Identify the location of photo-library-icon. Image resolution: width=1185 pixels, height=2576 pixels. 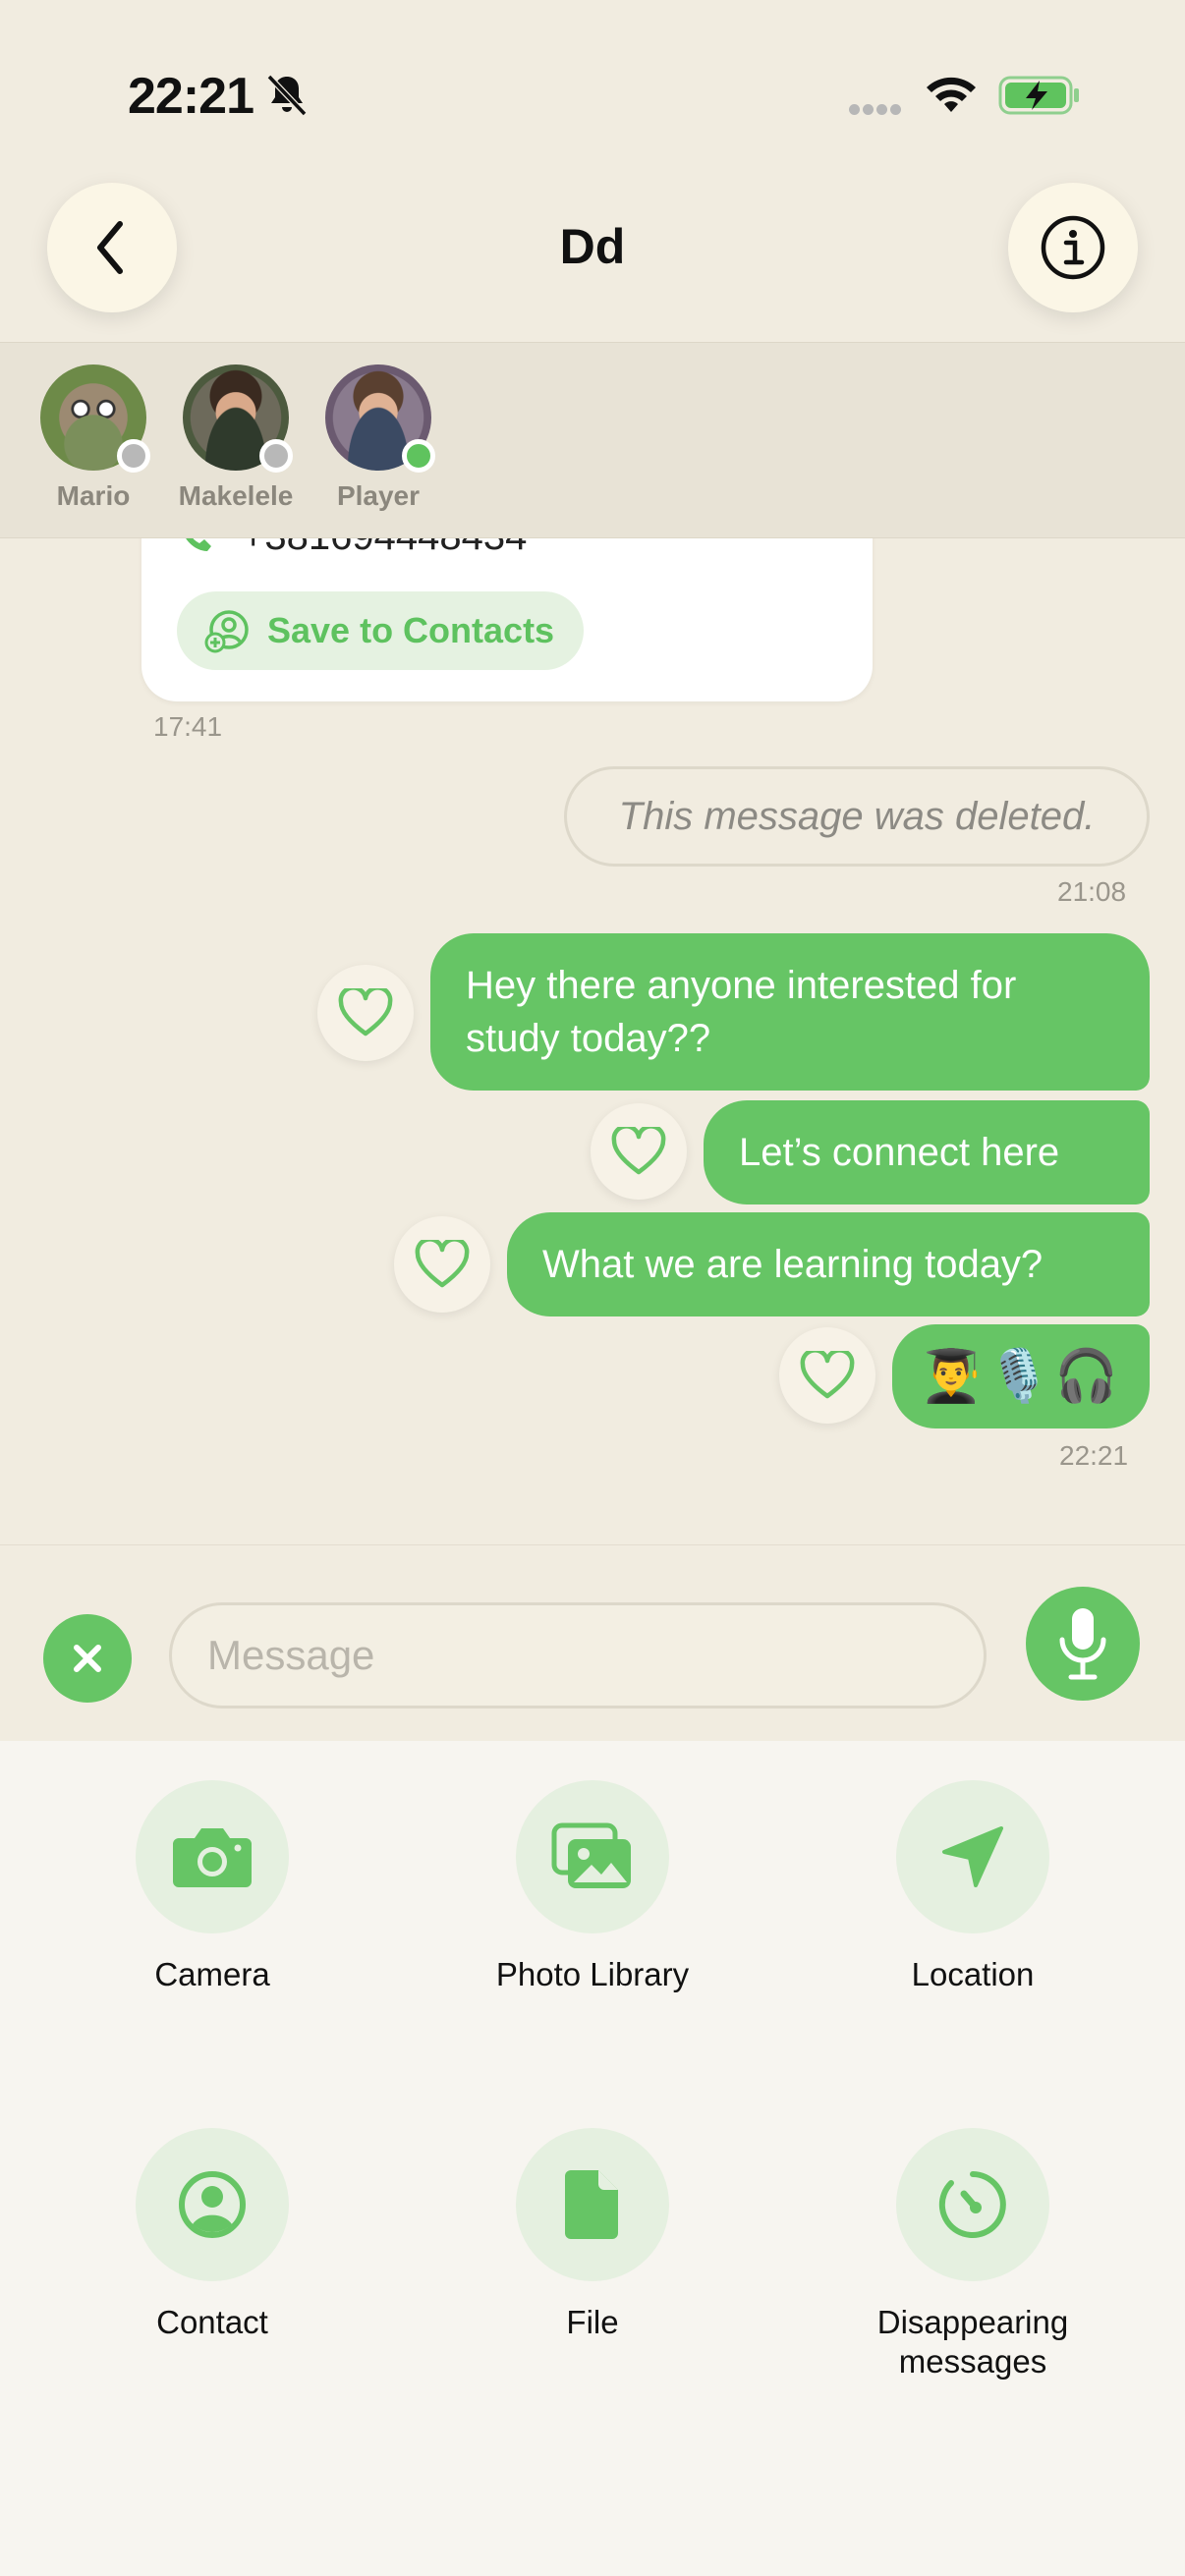
(591, 1855).